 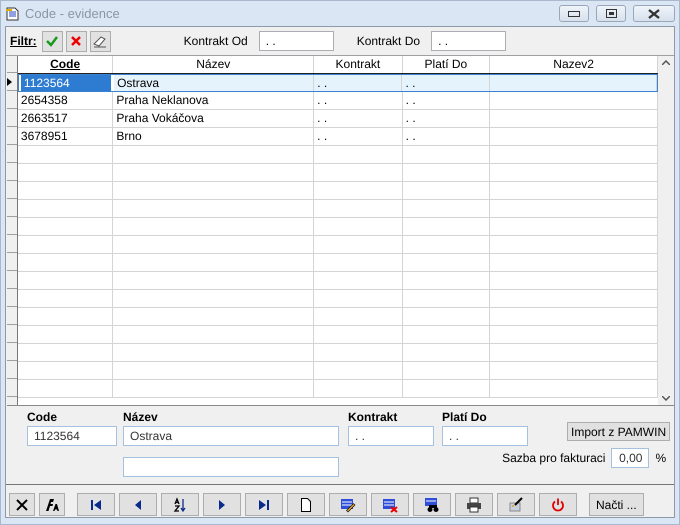 I want to click on tools-icon, so click(x=516, y=504).